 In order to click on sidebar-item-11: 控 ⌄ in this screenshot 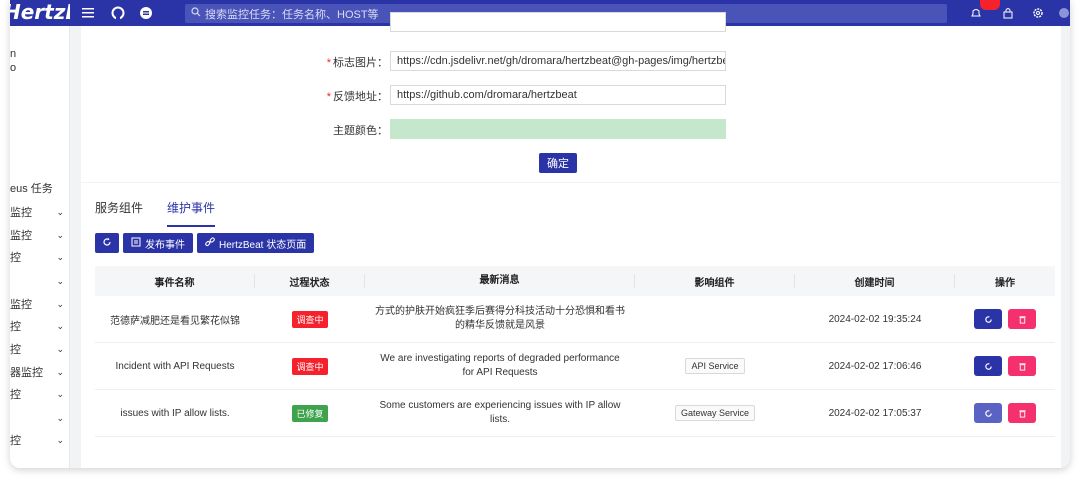, I will do `click(40, 394)`.